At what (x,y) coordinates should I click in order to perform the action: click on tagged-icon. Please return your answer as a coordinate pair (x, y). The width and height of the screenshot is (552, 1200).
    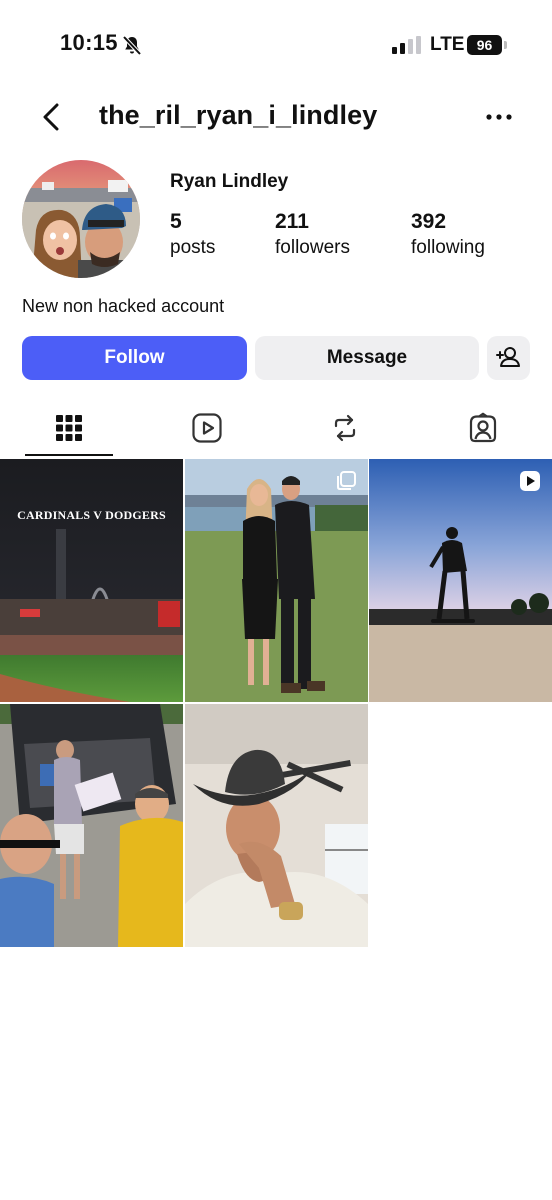
    Looking at the image, I should click on (483, 427).